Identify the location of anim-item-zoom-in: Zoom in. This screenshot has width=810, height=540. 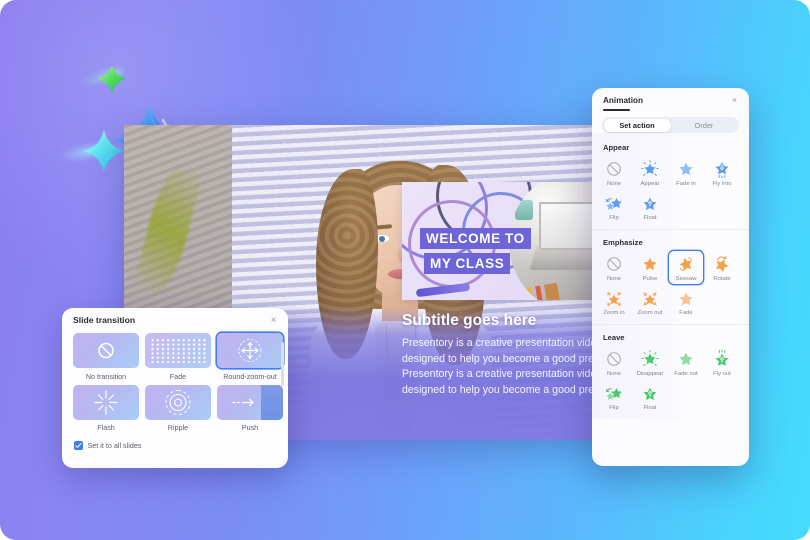
(614, 302).